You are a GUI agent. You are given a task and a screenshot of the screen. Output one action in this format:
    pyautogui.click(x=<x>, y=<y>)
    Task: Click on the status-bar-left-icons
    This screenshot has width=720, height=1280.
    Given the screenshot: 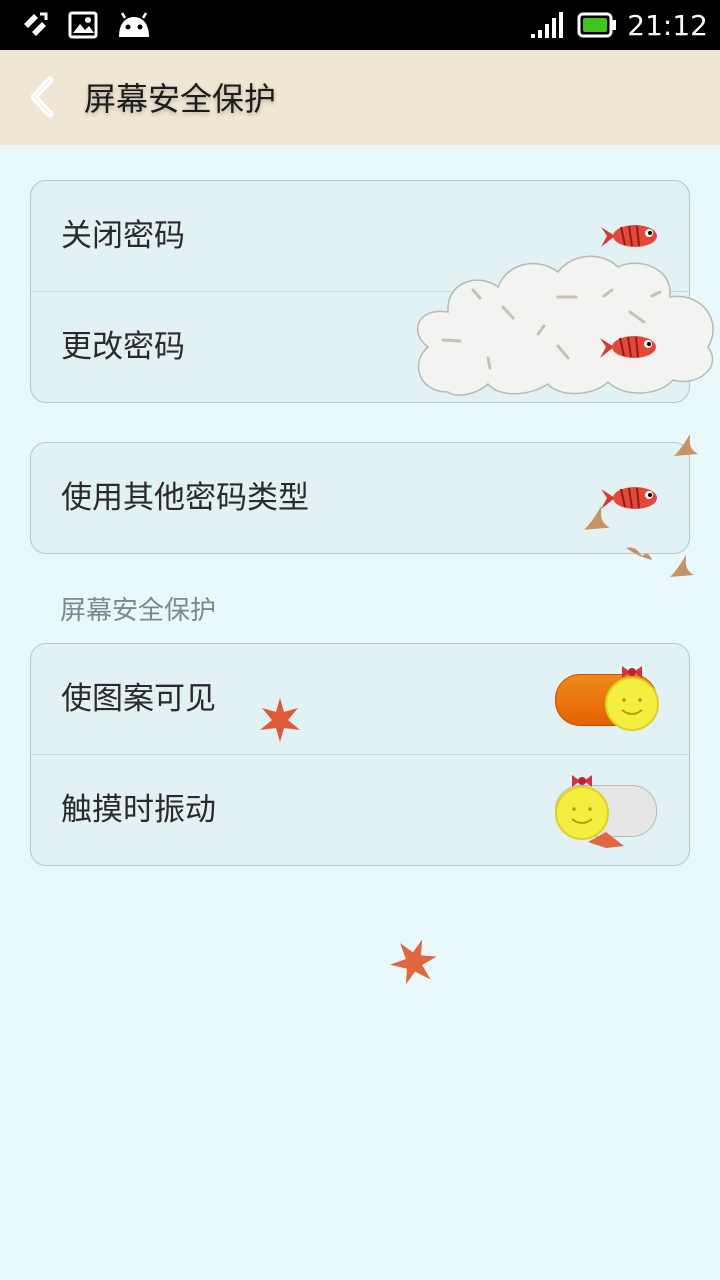 What is the action you would take?
    pyautogui.click(x=86, y=25)
    